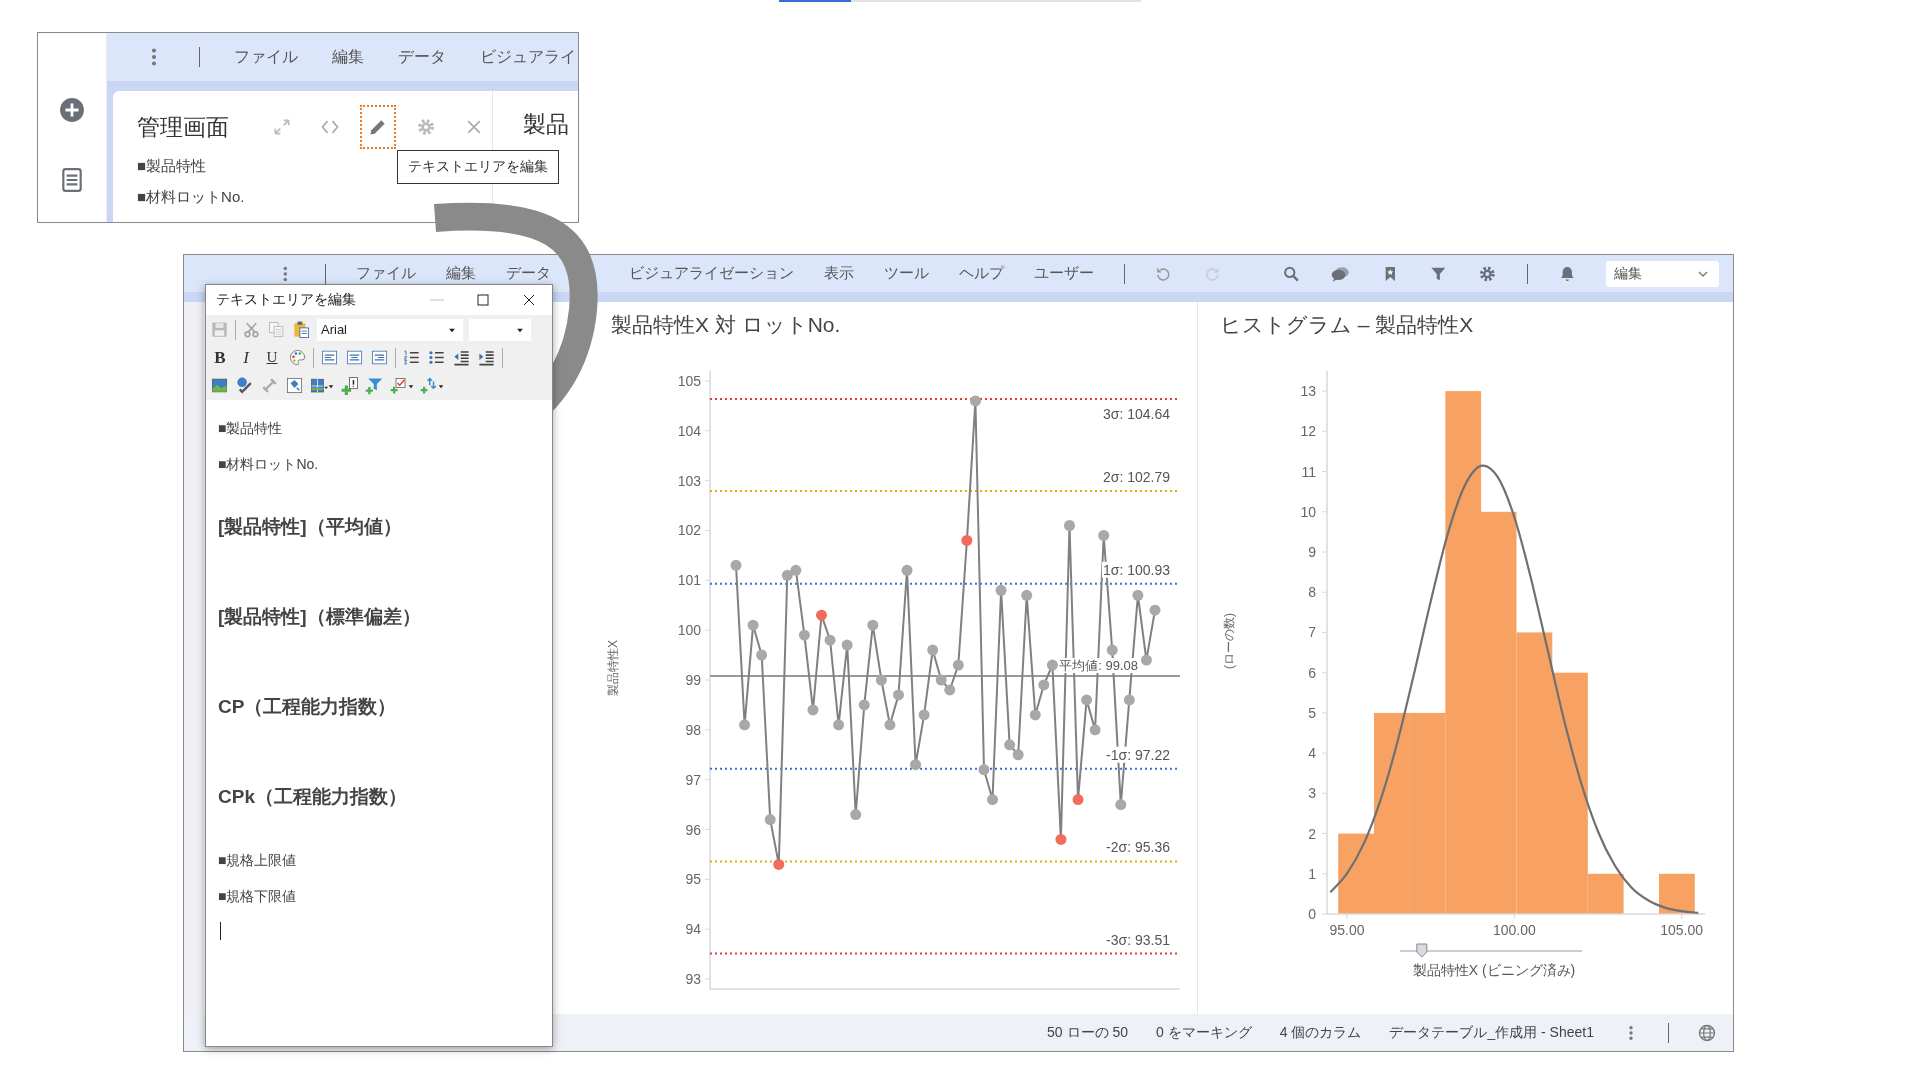  Describe the element at coordinates (838, 273) in the screenshot. I see `menu-item: 表示` at that location.